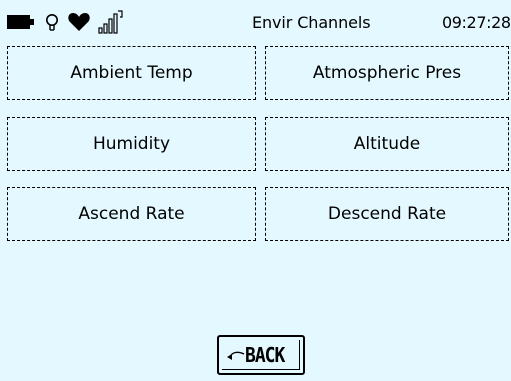 This screenshot has height=381, width=511. Describe the element at coordinates (311, 22) in the screenshot. I see `screen-title: Envir Channels` at that location.